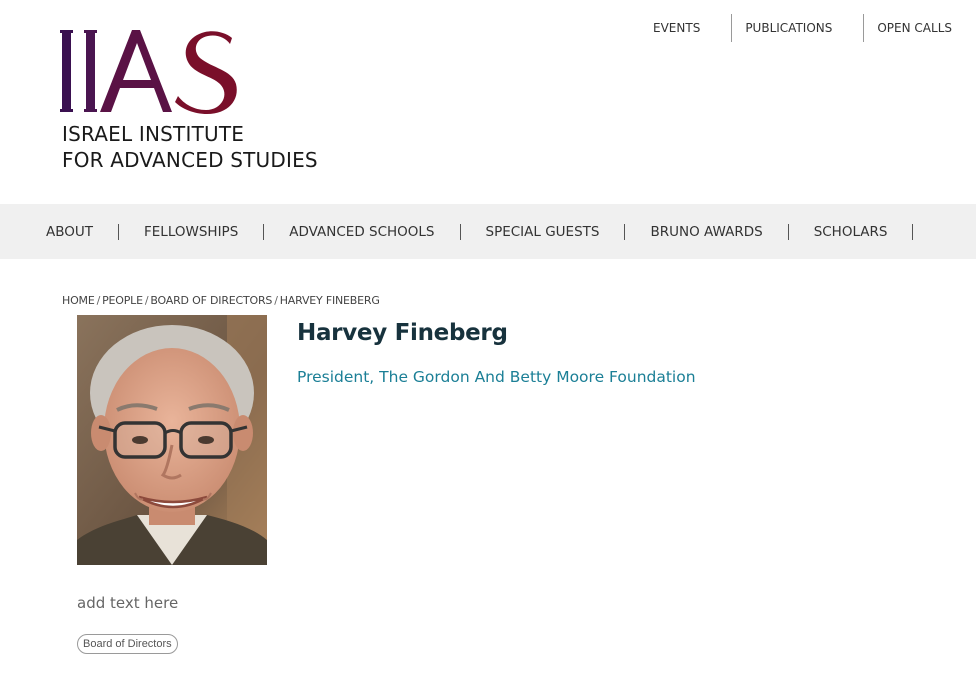  I want to click on person-name: Harvey Fineberg, so click(402, 333).